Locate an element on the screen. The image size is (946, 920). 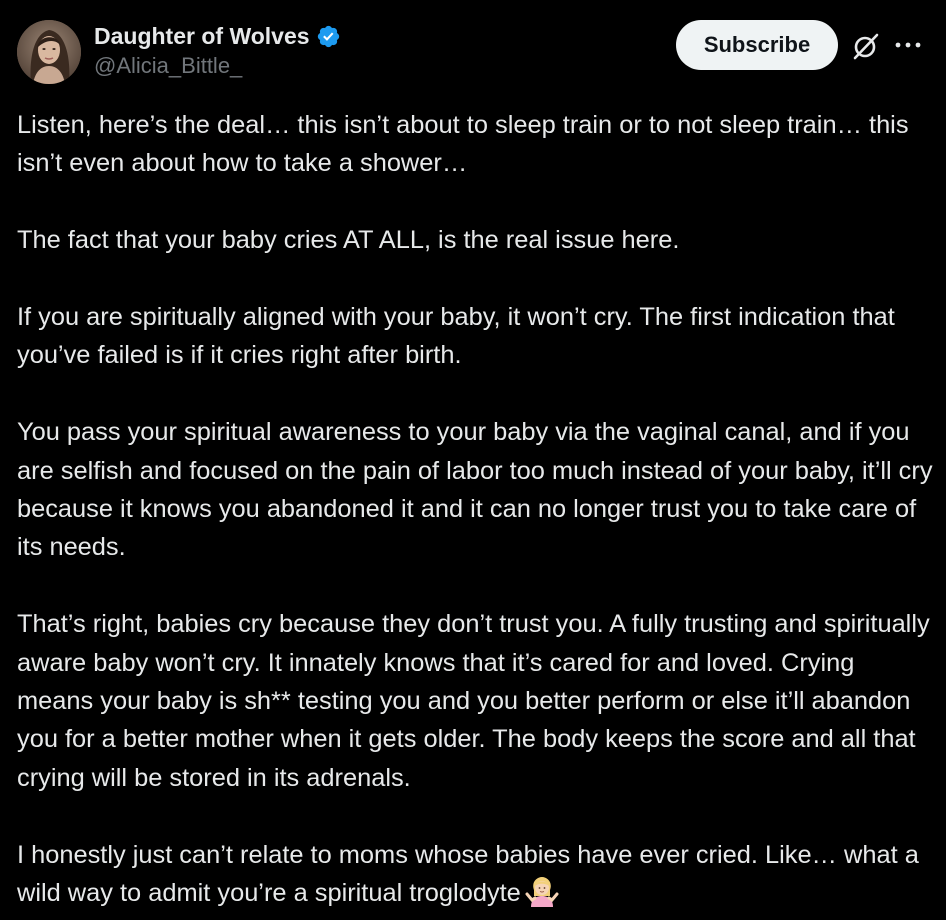
more-horizontal-icon is located at coordinates (908, 45).